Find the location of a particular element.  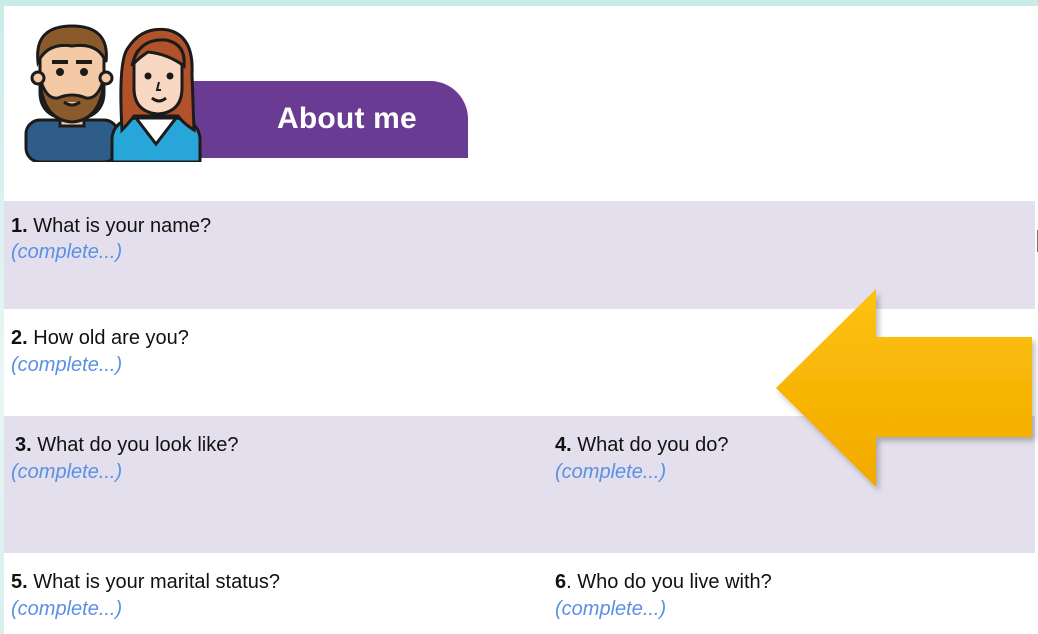

question-5: 5. What is your marital status? is located at coordinates (145, 582).